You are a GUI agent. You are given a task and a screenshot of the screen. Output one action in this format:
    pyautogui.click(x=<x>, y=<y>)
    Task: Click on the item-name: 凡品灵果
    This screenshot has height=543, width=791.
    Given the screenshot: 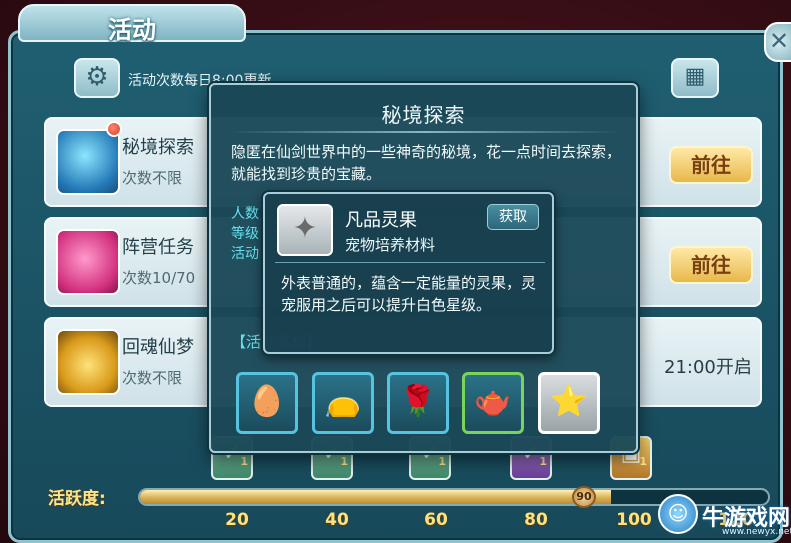 What is the action you would take?
    pyautogui.click(x=381, y=220)
    